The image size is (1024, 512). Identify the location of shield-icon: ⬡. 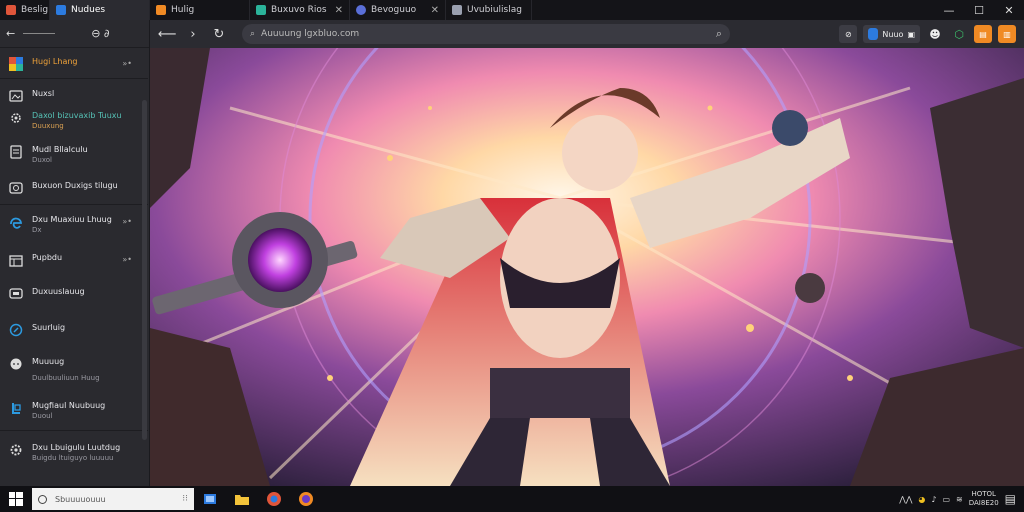
(959, 34).